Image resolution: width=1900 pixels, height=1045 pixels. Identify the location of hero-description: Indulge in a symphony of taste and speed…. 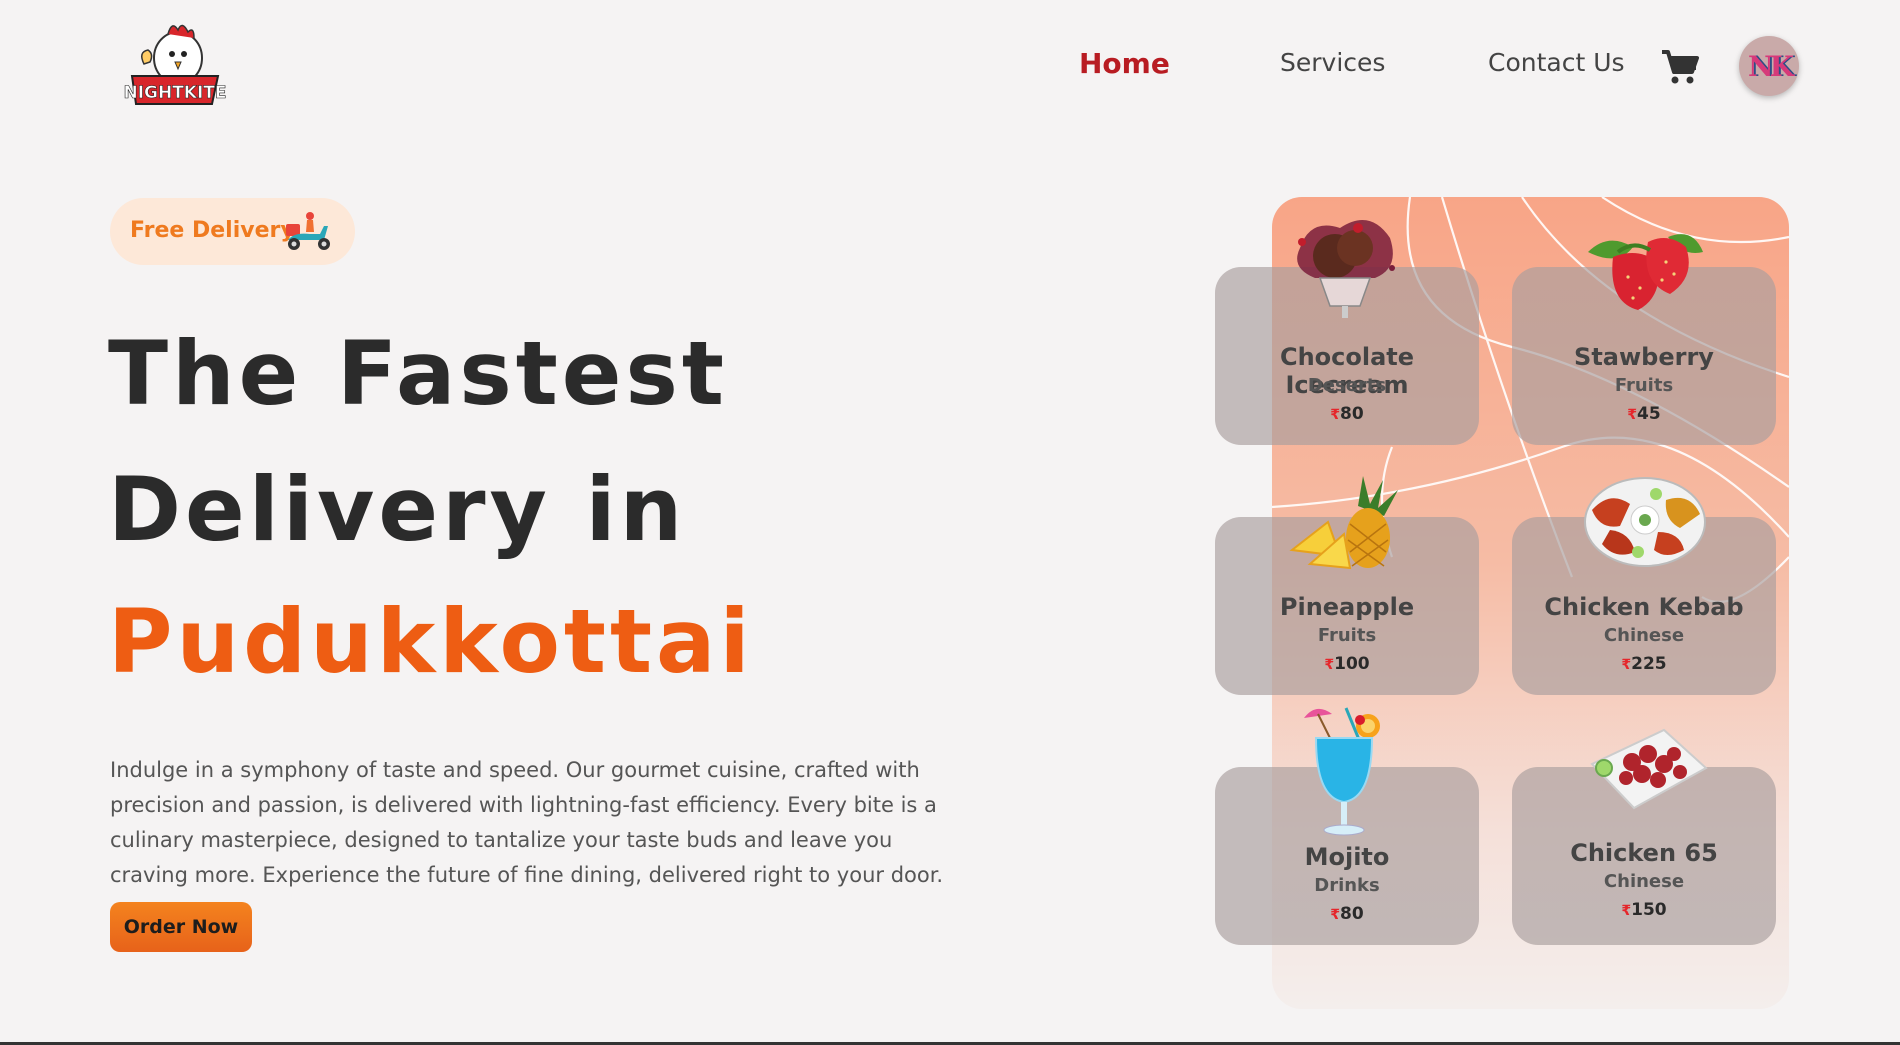
(527, 822).